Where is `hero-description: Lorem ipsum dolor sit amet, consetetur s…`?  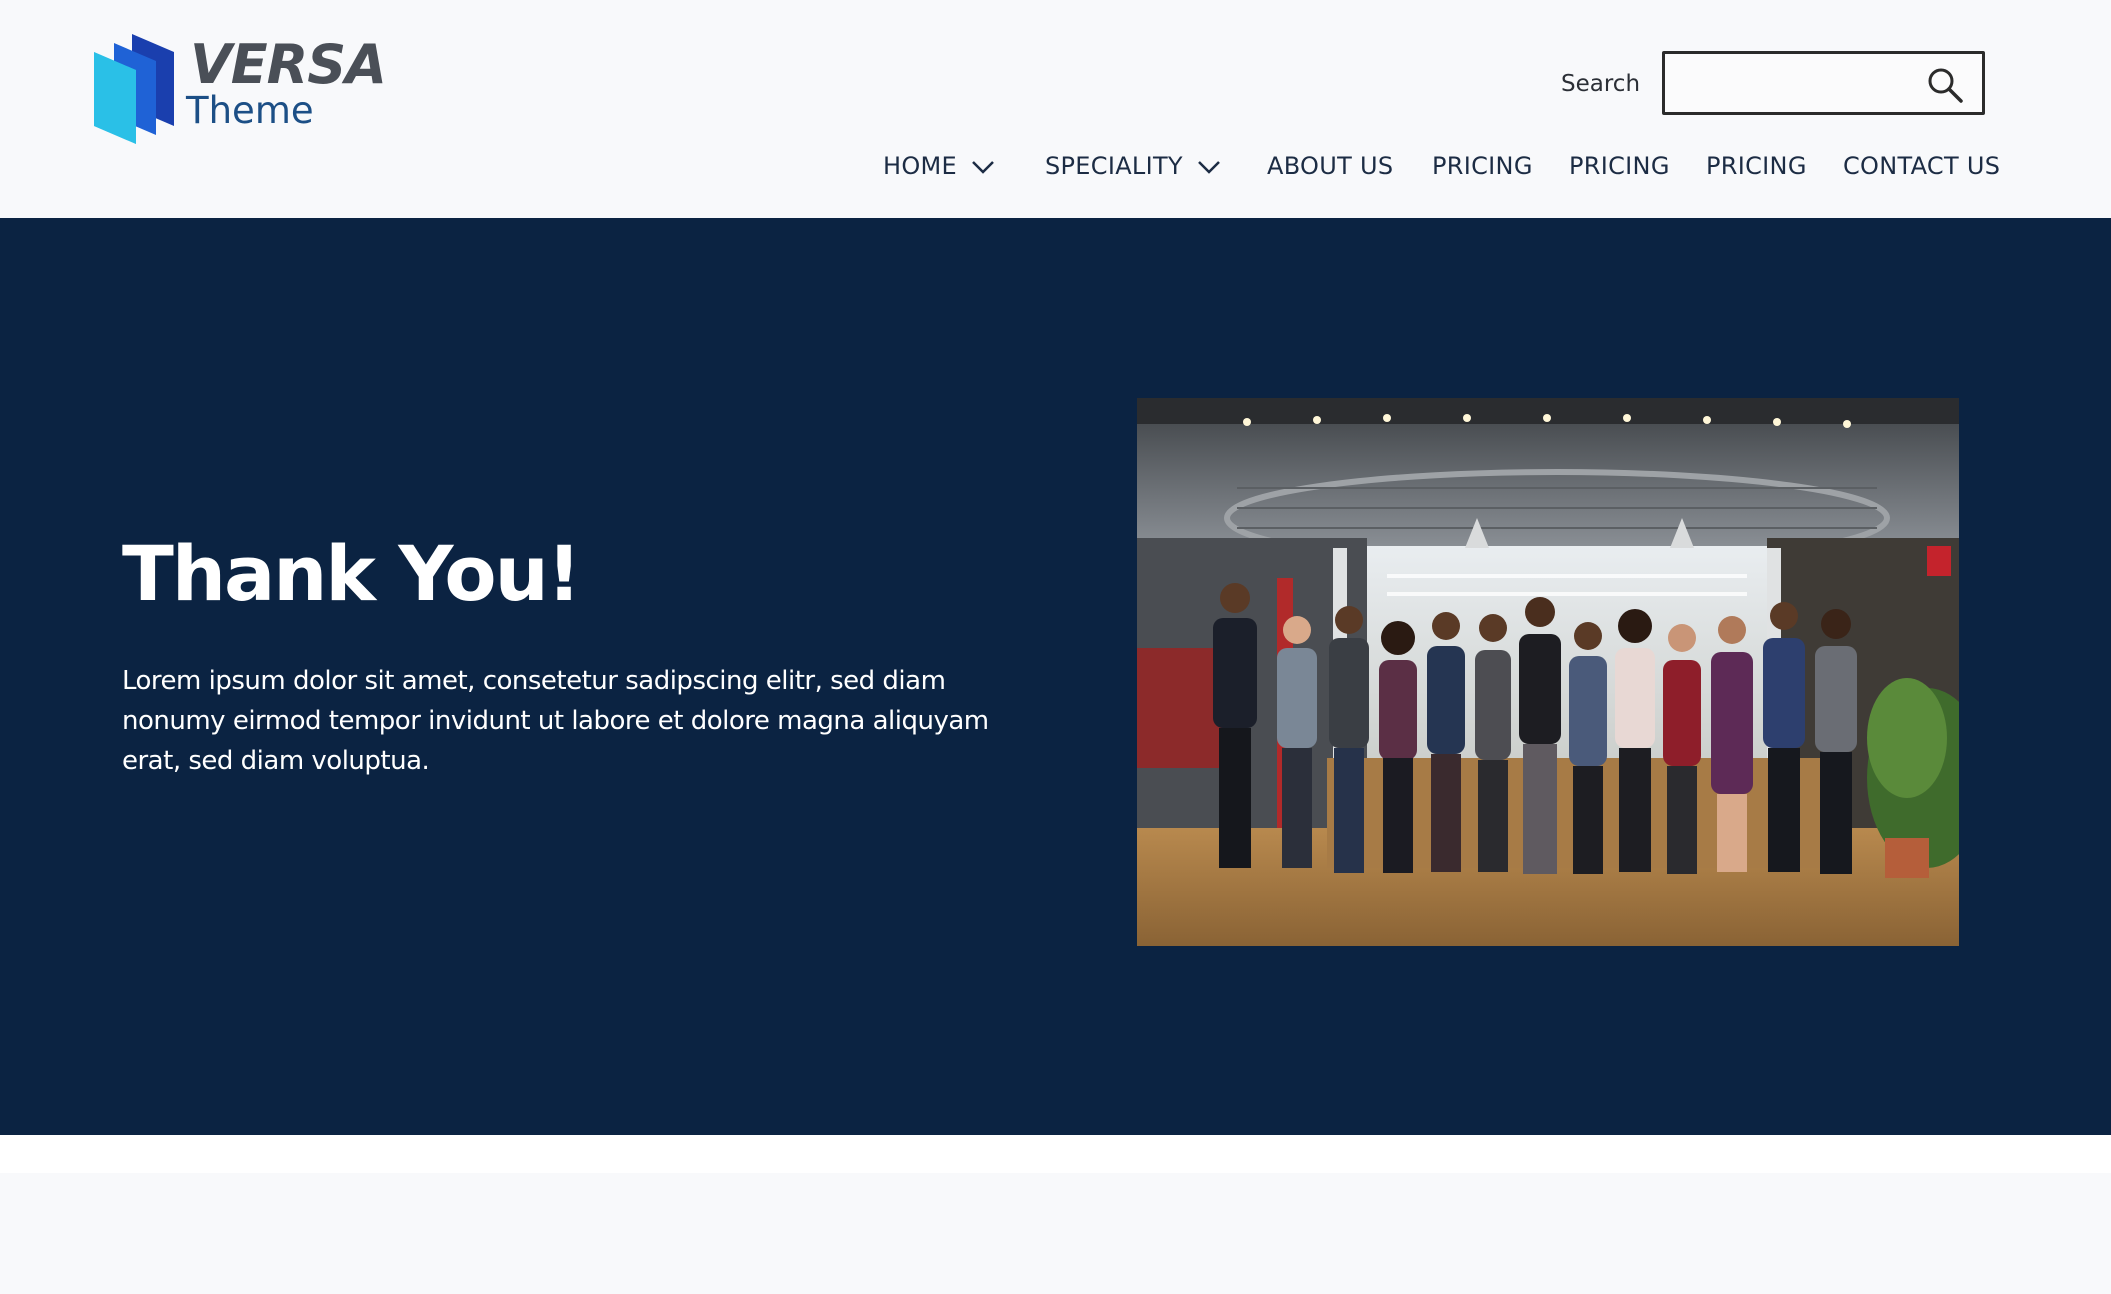
hero-description: Lorem ipsum dolor sit amet, consetetur s… is located at coordinates (555, 721).